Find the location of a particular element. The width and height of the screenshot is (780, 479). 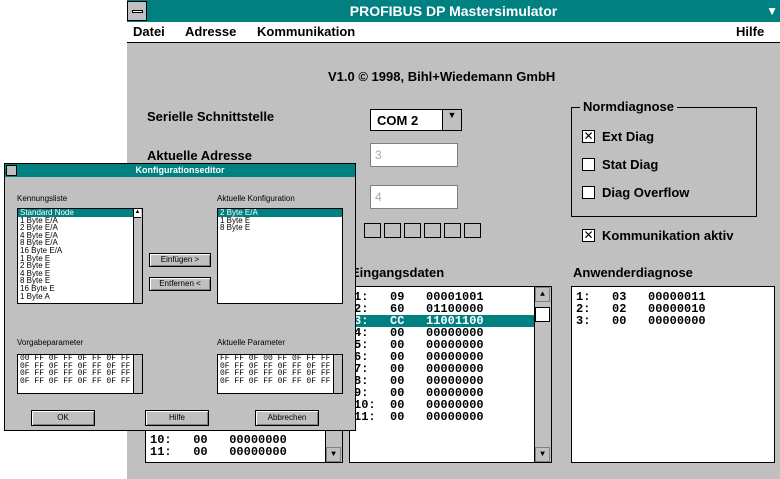

menu-hilfe: Hilfe is located at coordinates (750, 31).